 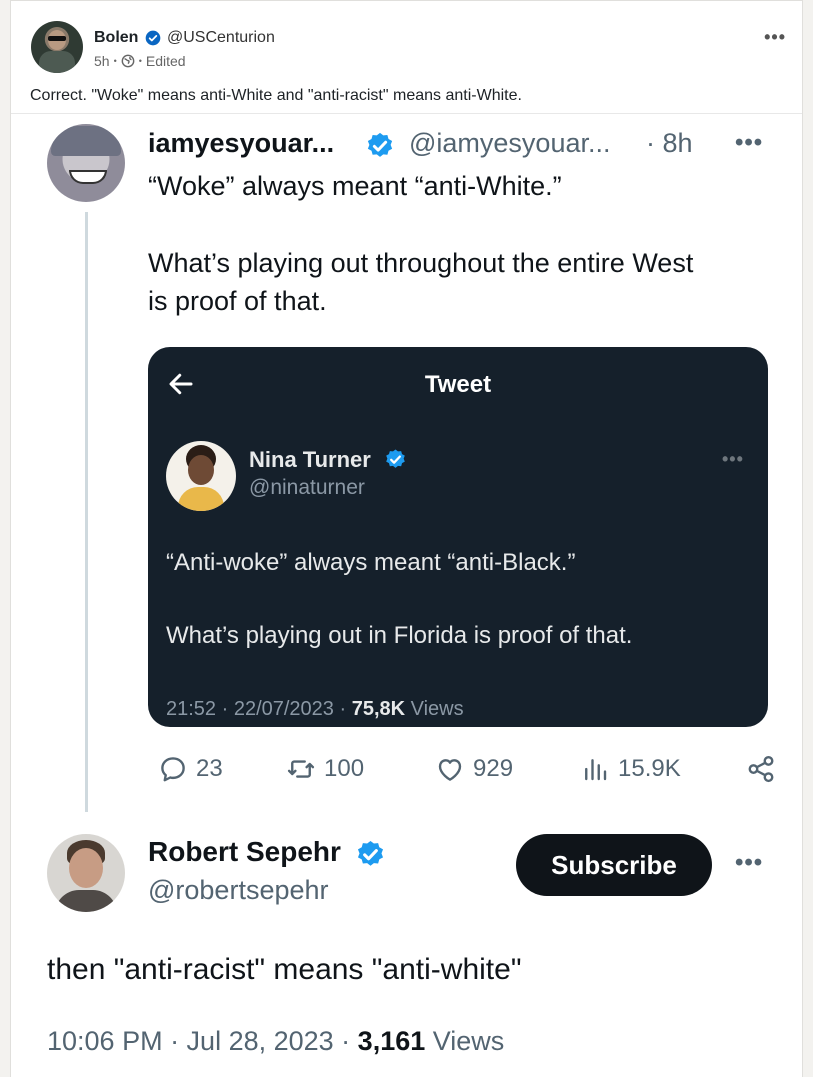 I want to click on author-handle: @USCenturion, so click(x=221, y=38).